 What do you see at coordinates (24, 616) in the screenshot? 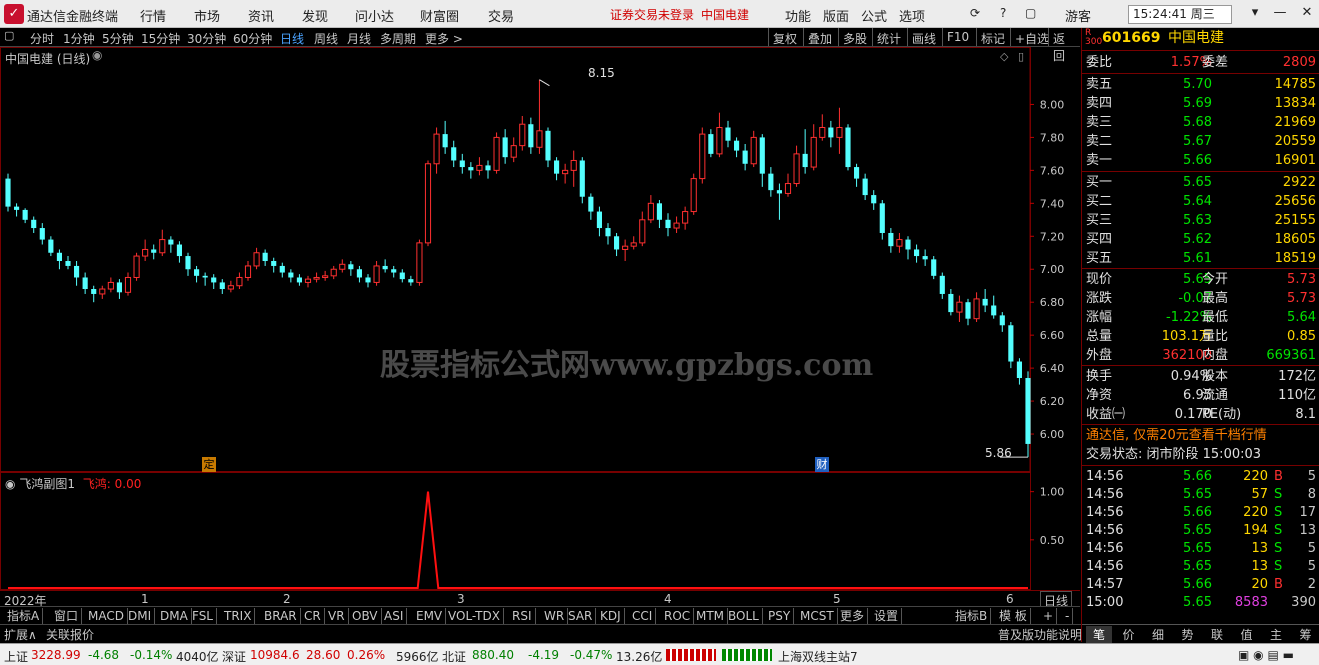
I see `indicator-tab-0: 指标A` at bounding box center [24, 616].